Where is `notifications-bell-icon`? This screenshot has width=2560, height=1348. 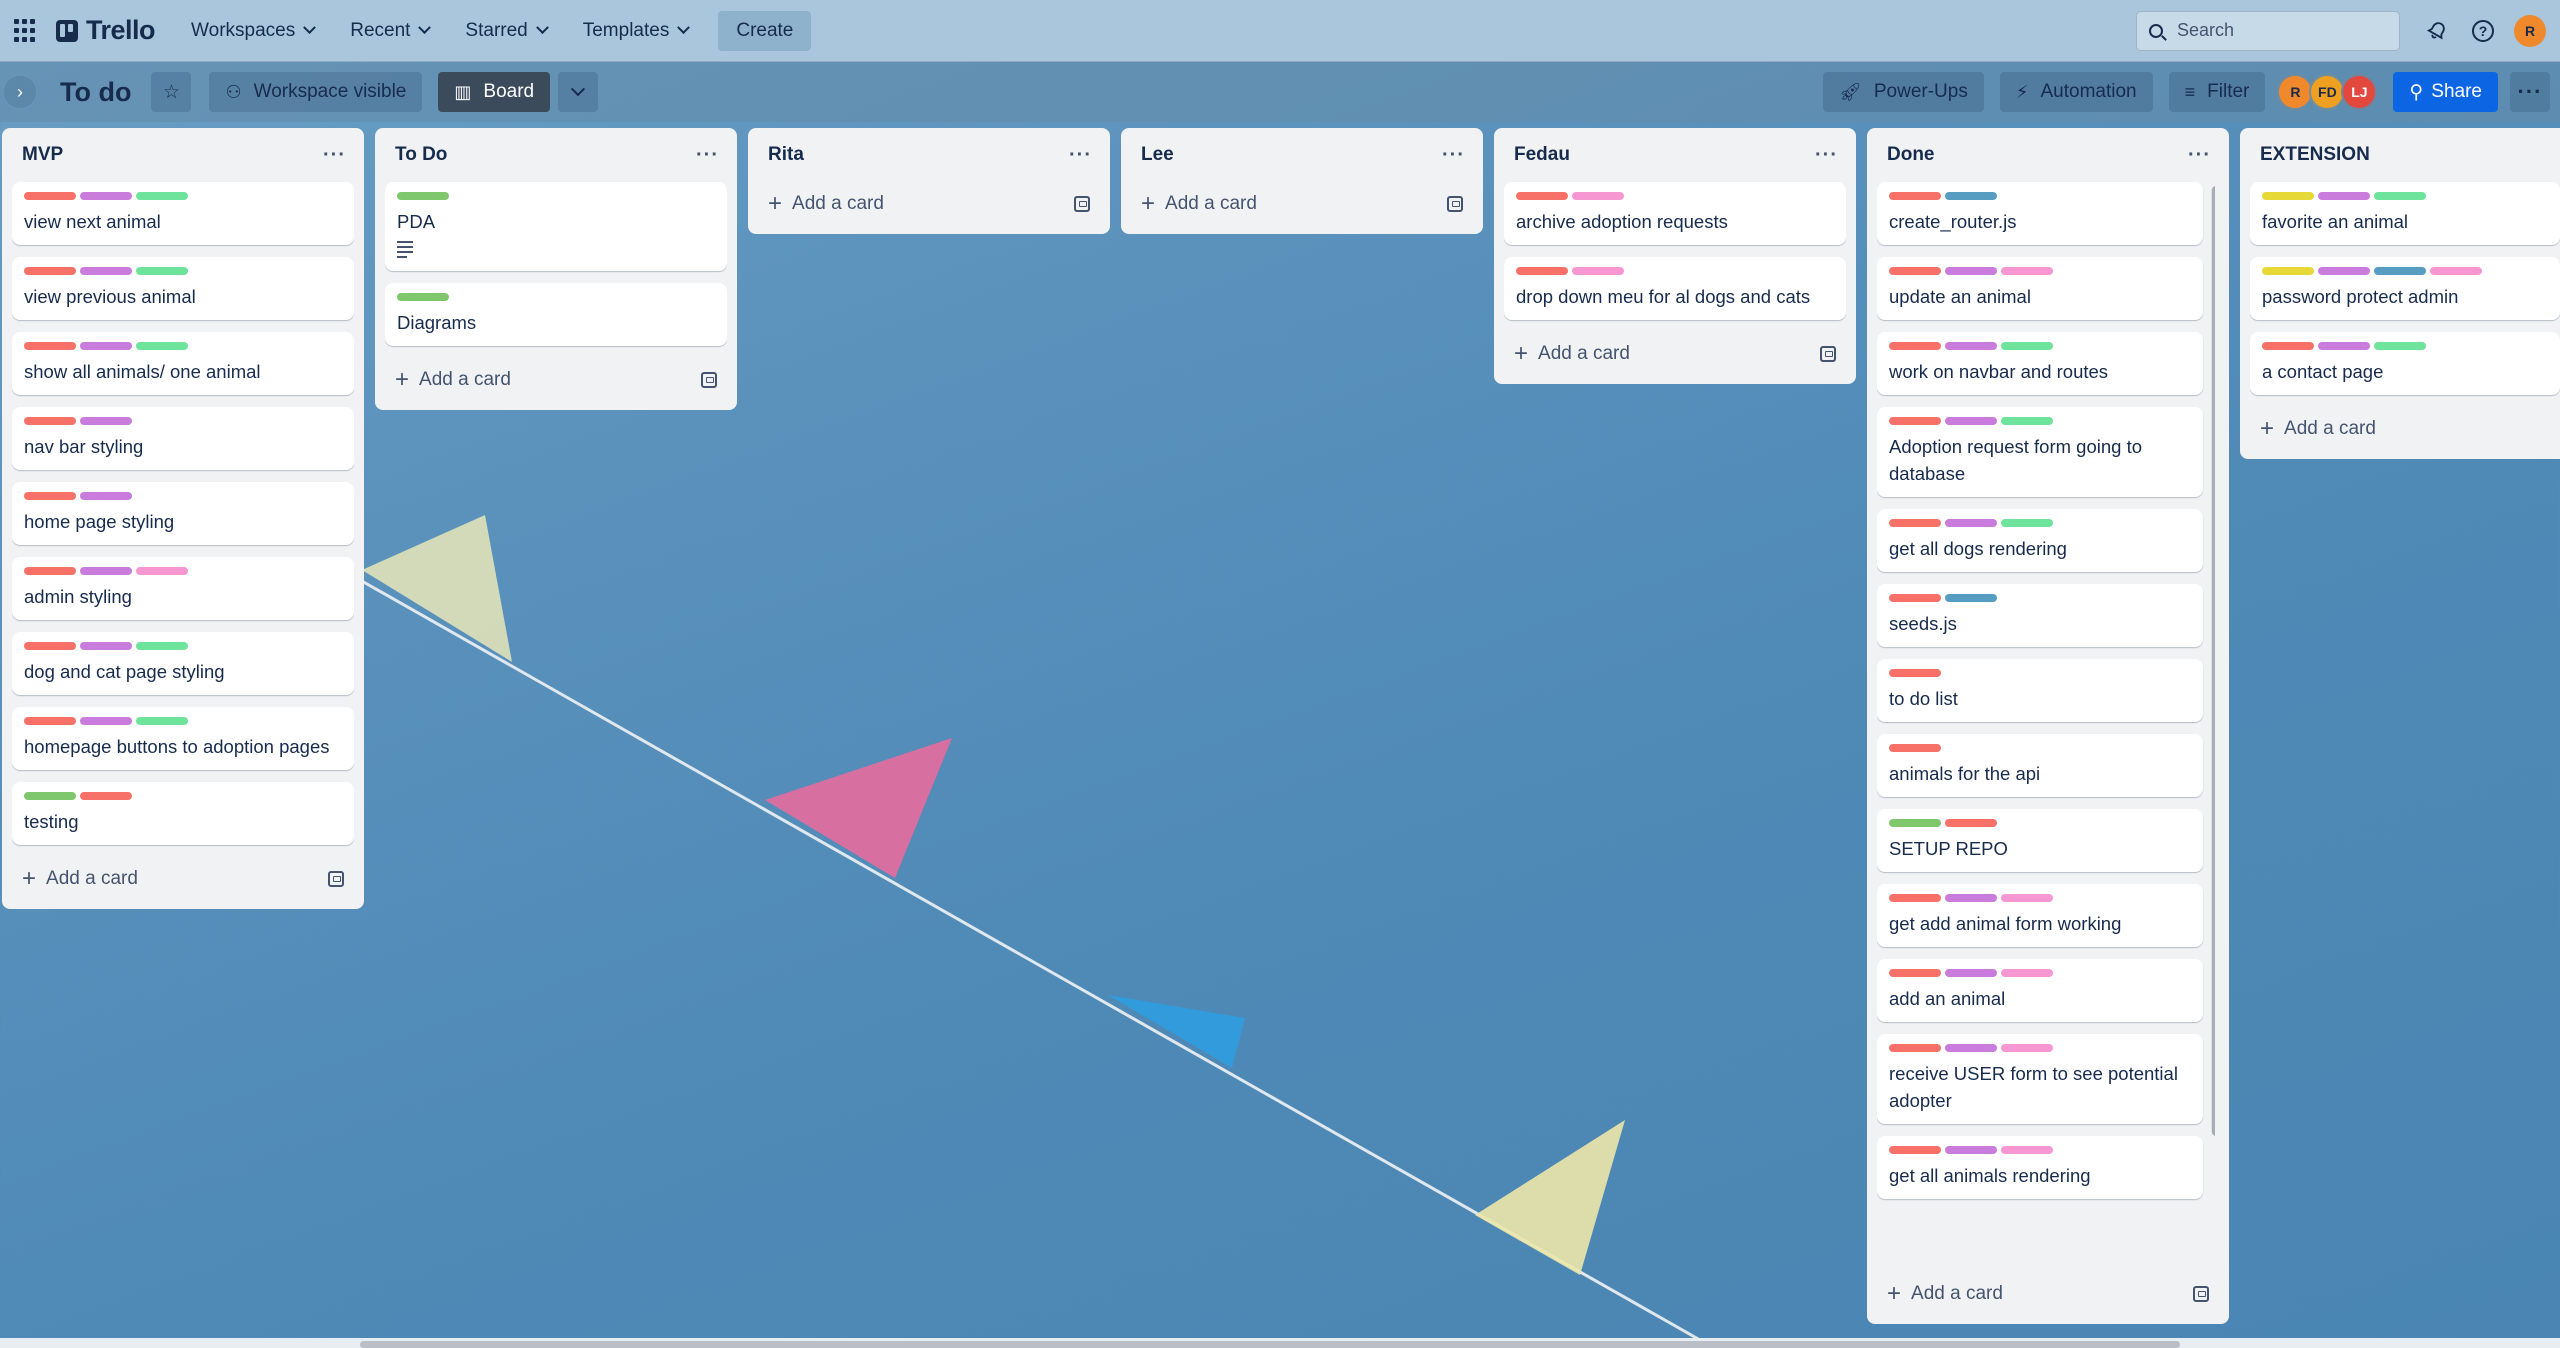 notifications-bell-icon is located at coordinates (2437, 31).